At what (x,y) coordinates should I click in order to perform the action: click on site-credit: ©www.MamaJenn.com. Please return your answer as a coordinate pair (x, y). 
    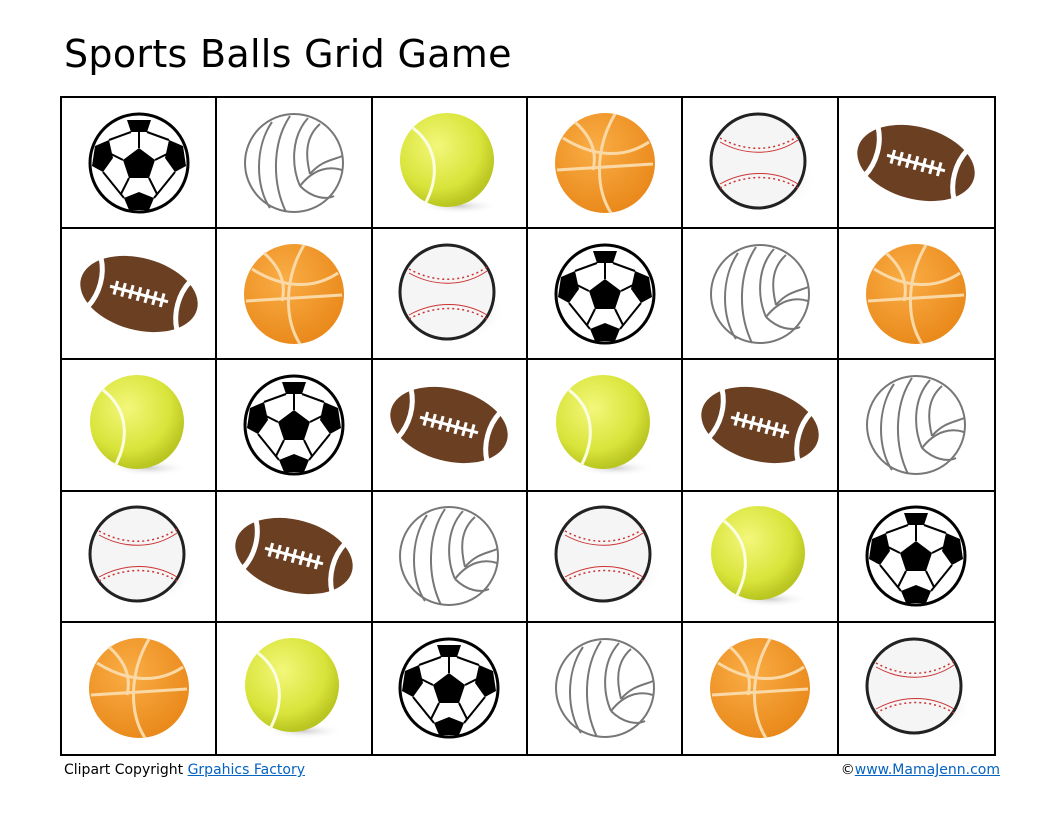
    Looking at the image, I should click on (920, 770).